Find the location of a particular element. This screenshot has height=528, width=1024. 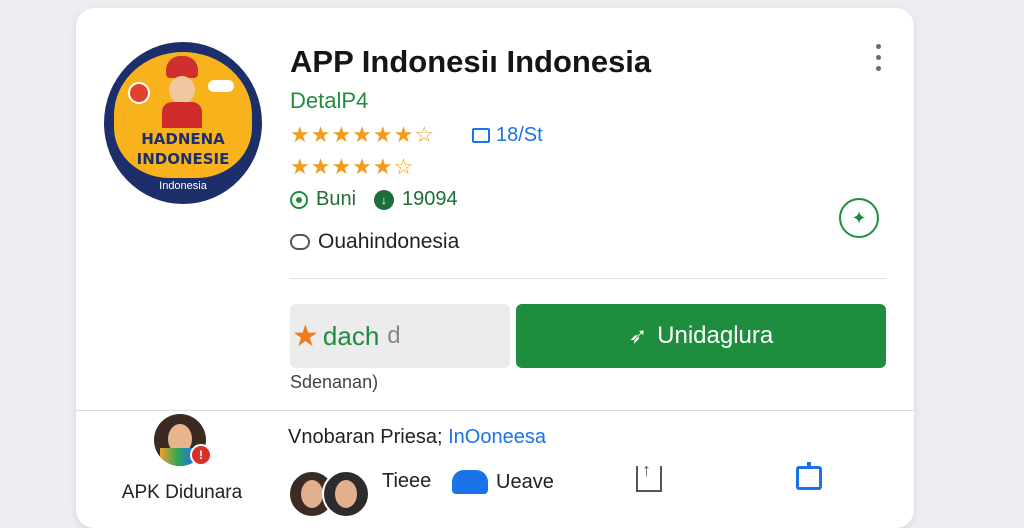

share-fab-button: ✦ is located at coordinates (859, 218).